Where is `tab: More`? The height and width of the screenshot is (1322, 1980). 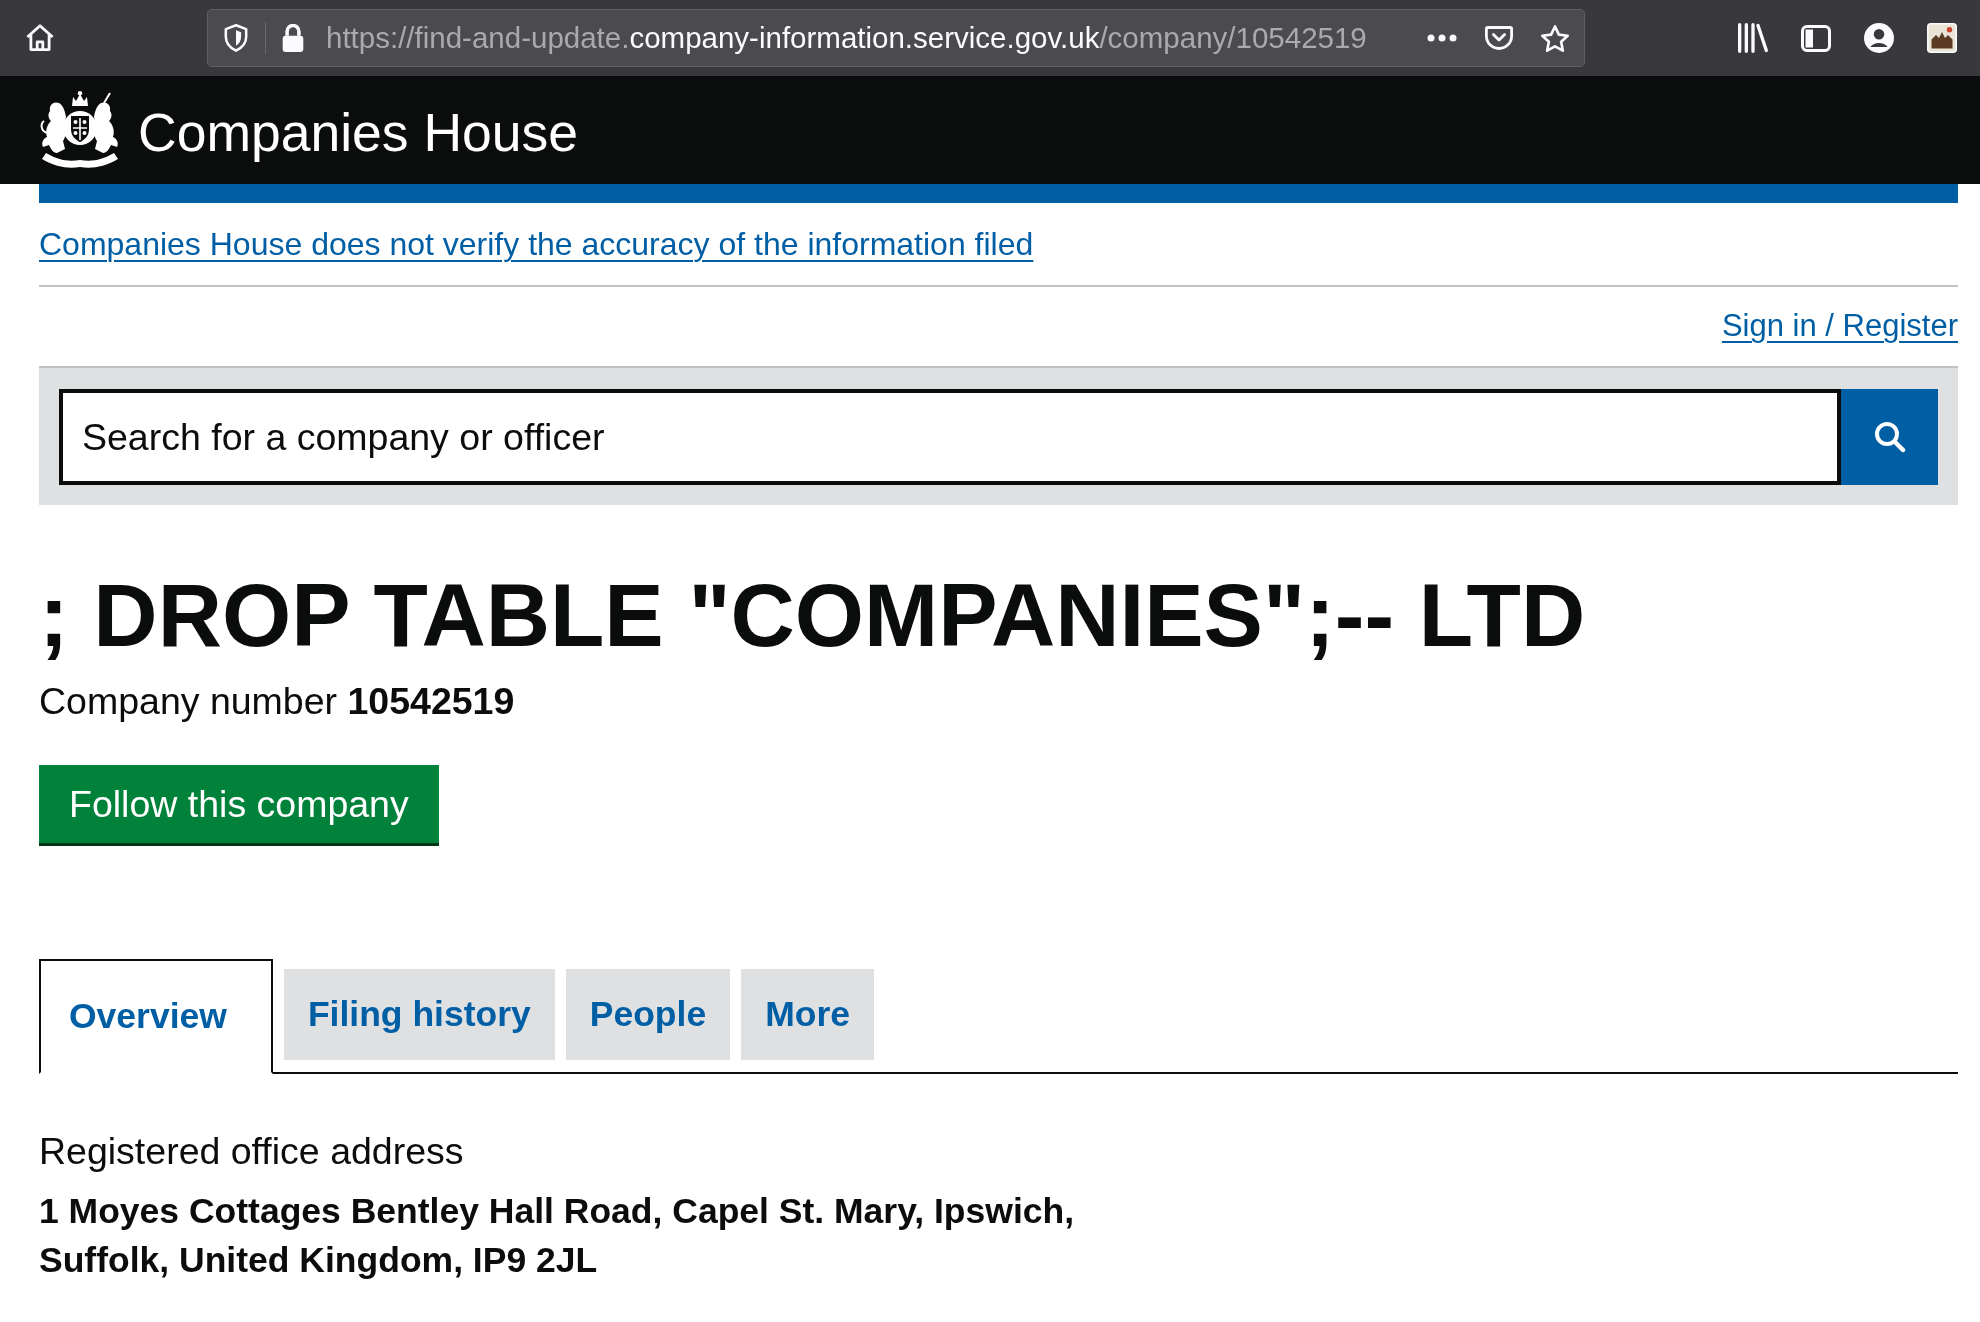 tab: More is located at coordinates (807, 1014).